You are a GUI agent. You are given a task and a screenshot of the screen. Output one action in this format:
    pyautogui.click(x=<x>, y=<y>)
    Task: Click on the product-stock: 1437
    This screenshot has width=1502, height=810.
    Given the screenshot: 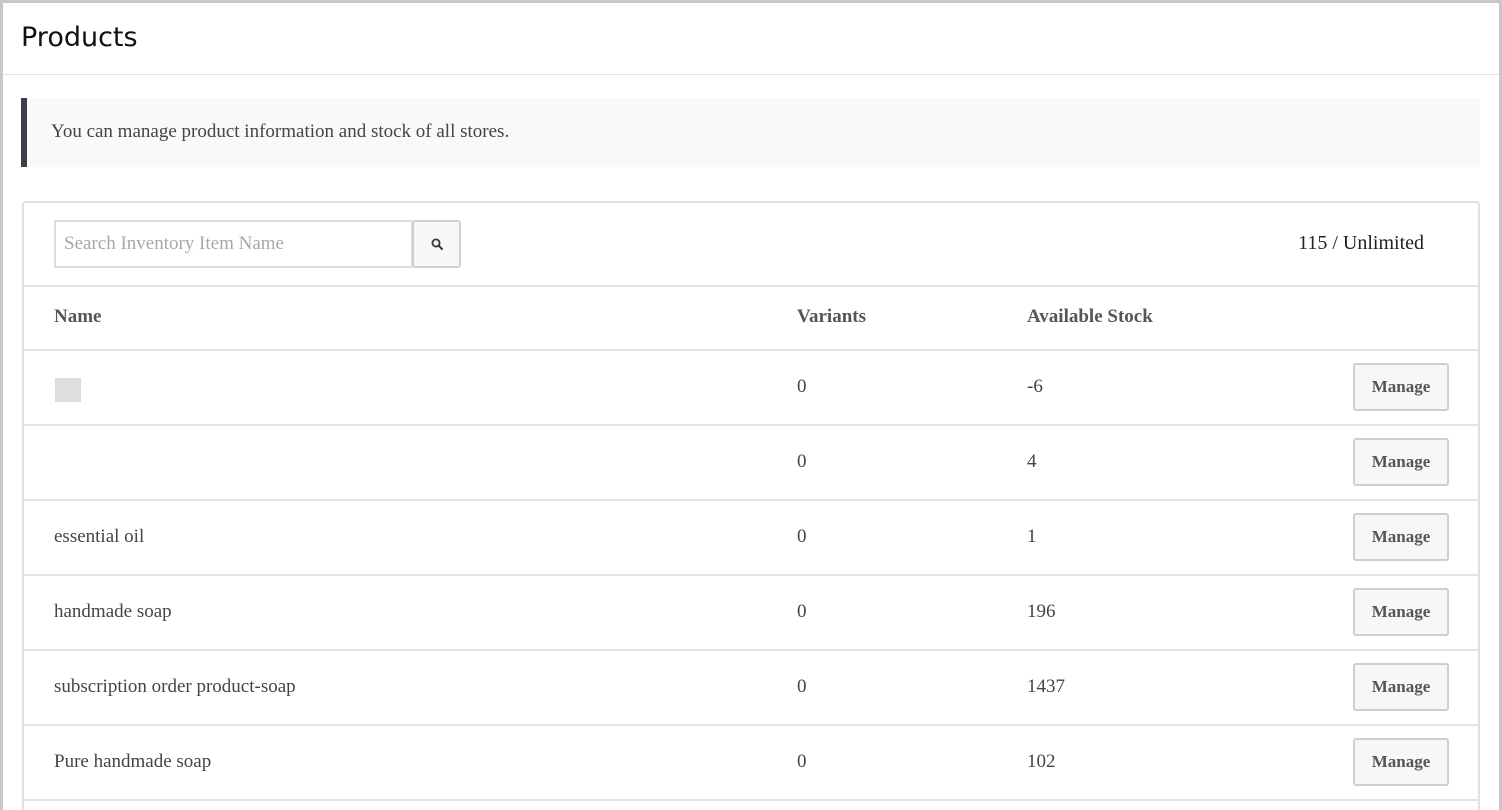 What is the action you would take?
    pyautogui.click(x=1046, y=686)
    